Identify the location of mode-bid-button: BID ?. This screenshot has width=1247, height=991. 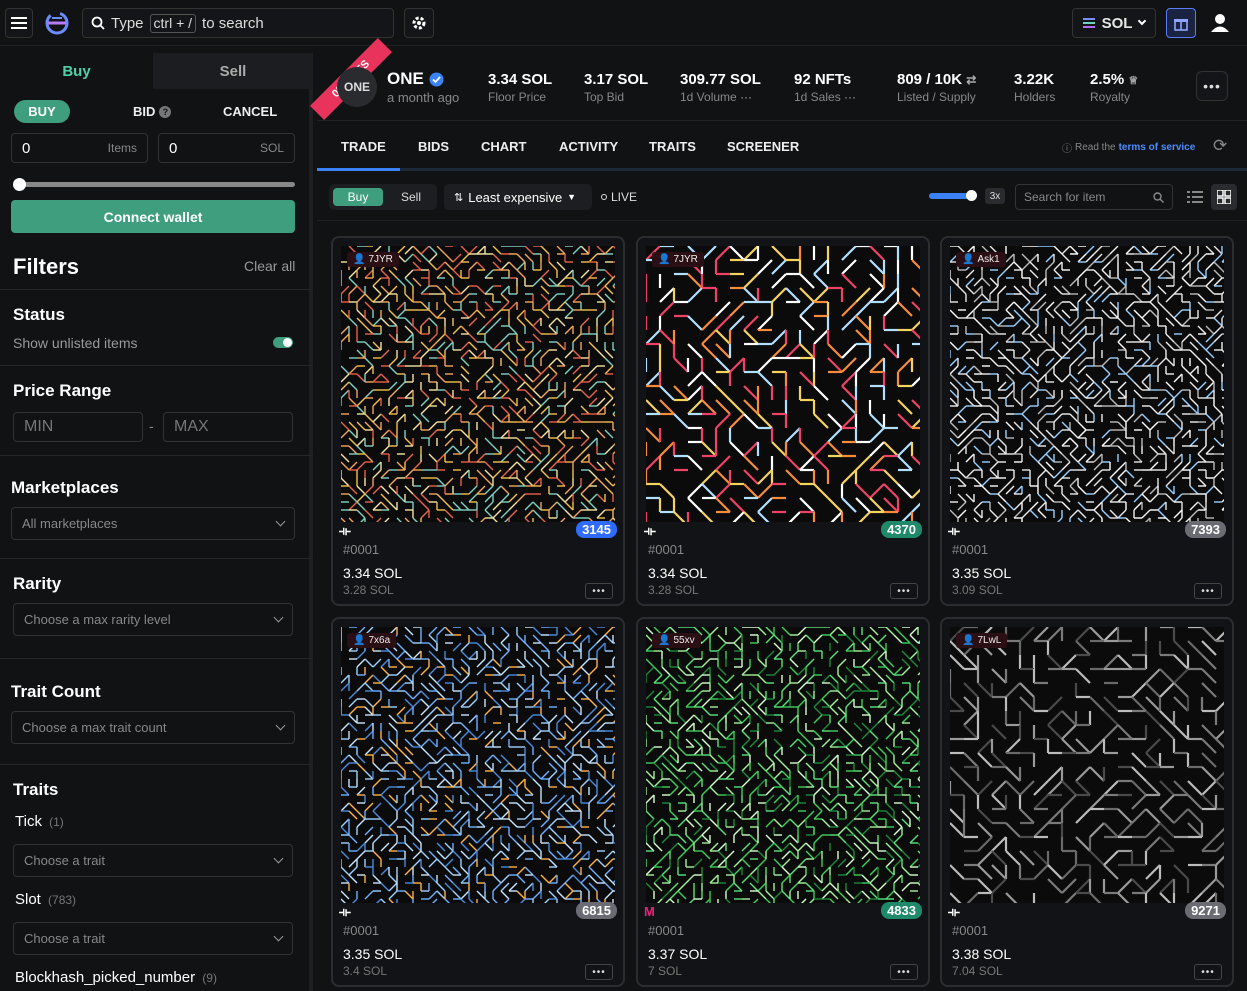
(152, 111).